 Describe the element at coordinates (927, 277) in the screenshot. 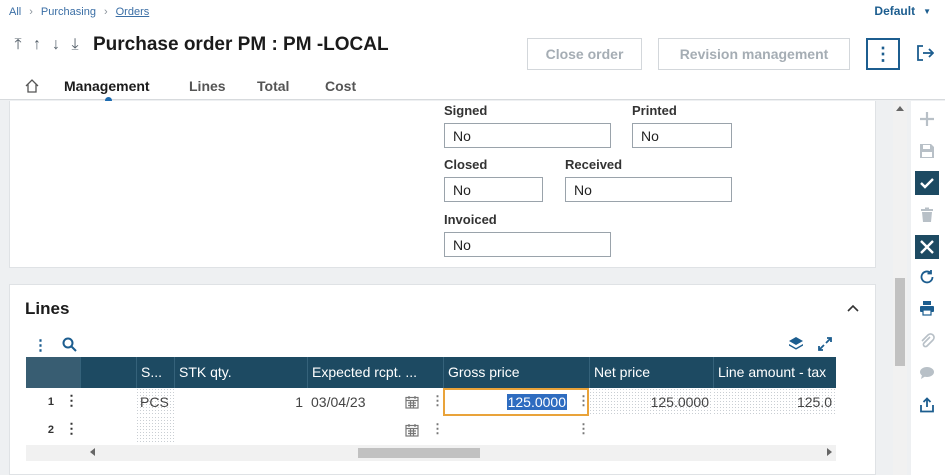

I see `refresh-icon` at that location.